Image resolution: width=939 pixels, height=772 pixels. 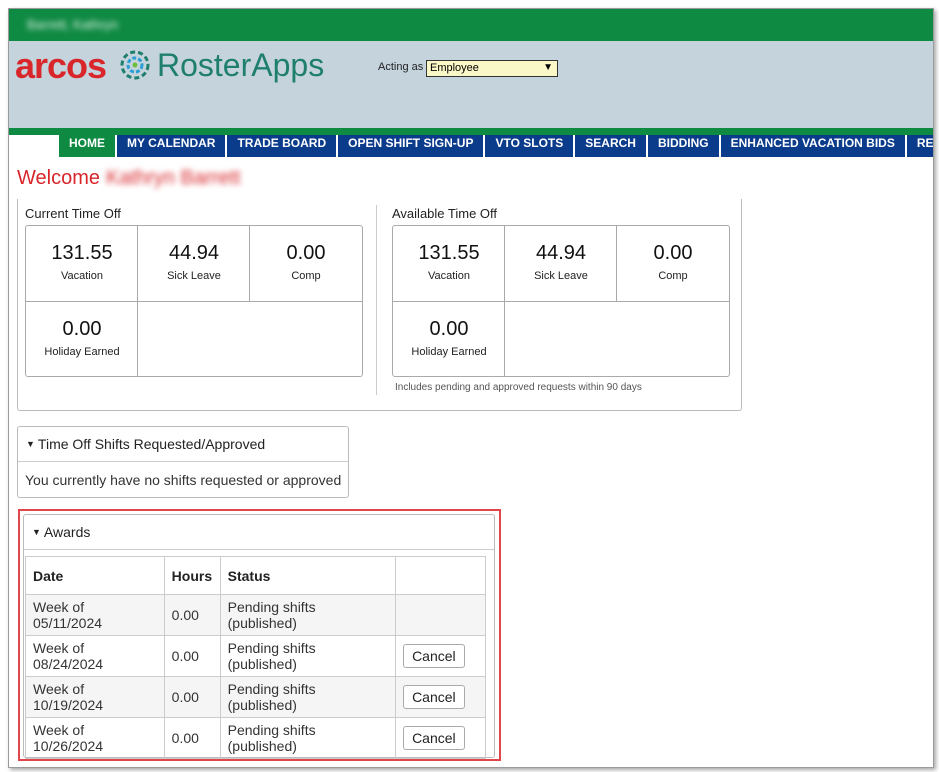 I want to click on acting-as-value: Employee, so click(x=454, y=68).